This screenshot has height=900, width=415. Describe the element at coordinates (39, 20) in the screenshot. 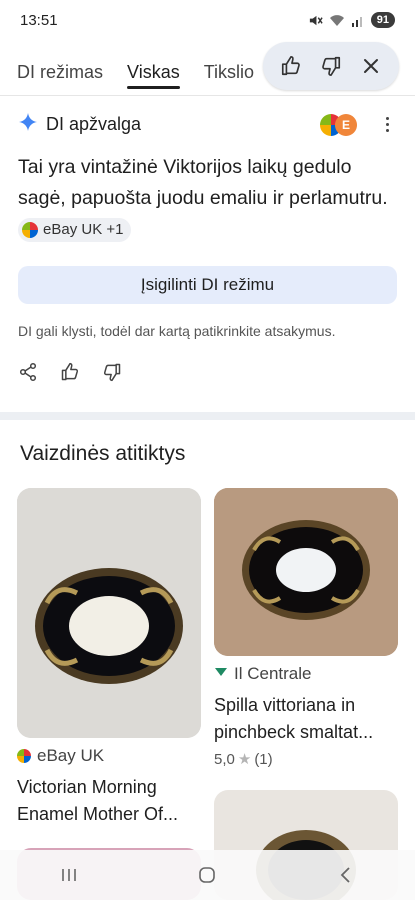

I see `status-time: 13:51` at that location.